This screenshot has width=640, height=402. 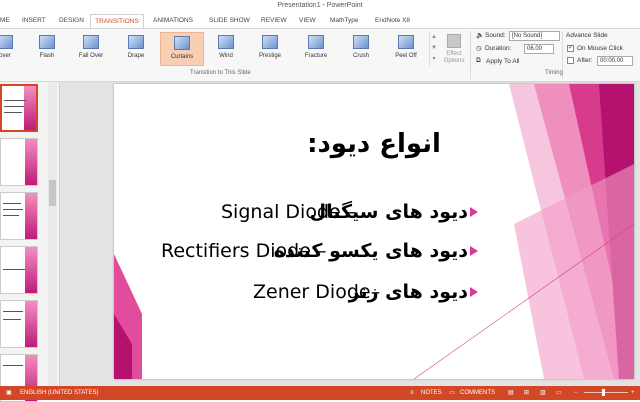 I want to click on gallery-up-icon: ▲, so click(x=434, y=37).